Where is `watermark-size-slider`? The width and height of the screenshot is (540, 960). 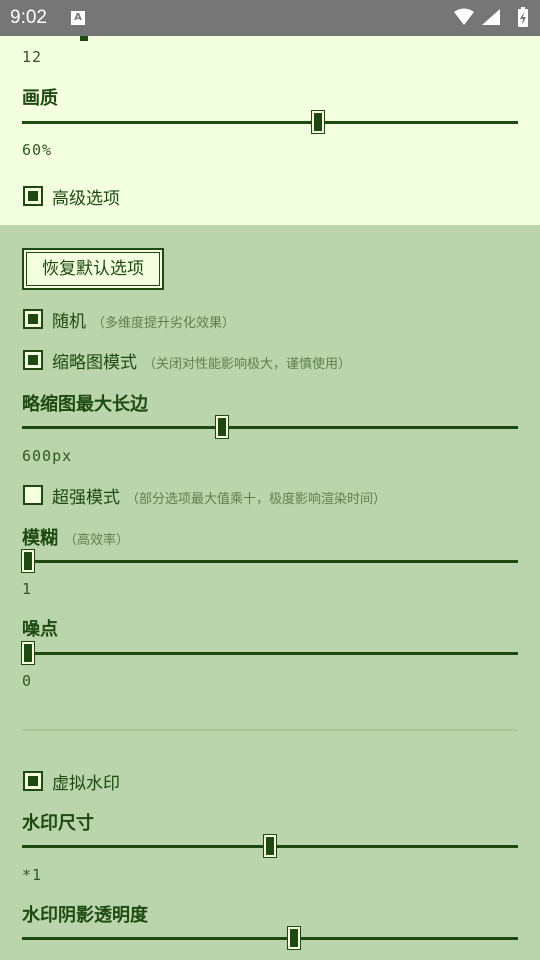
watermark-size-slider is located at coordinates (270, 847).